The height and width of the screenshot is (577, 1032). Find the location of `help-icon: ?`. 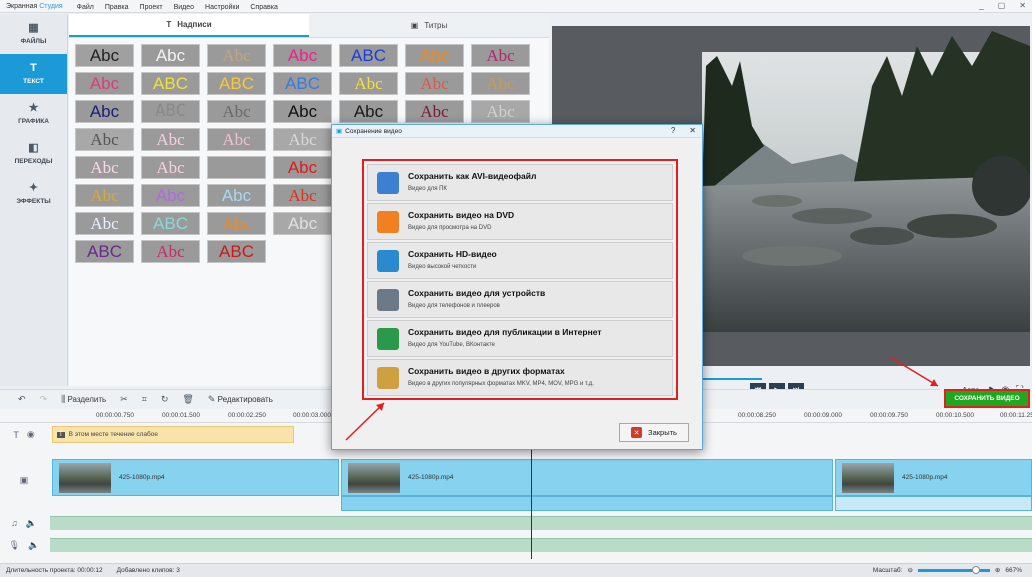

help-icon: ? is located at coordinates (673, 130).